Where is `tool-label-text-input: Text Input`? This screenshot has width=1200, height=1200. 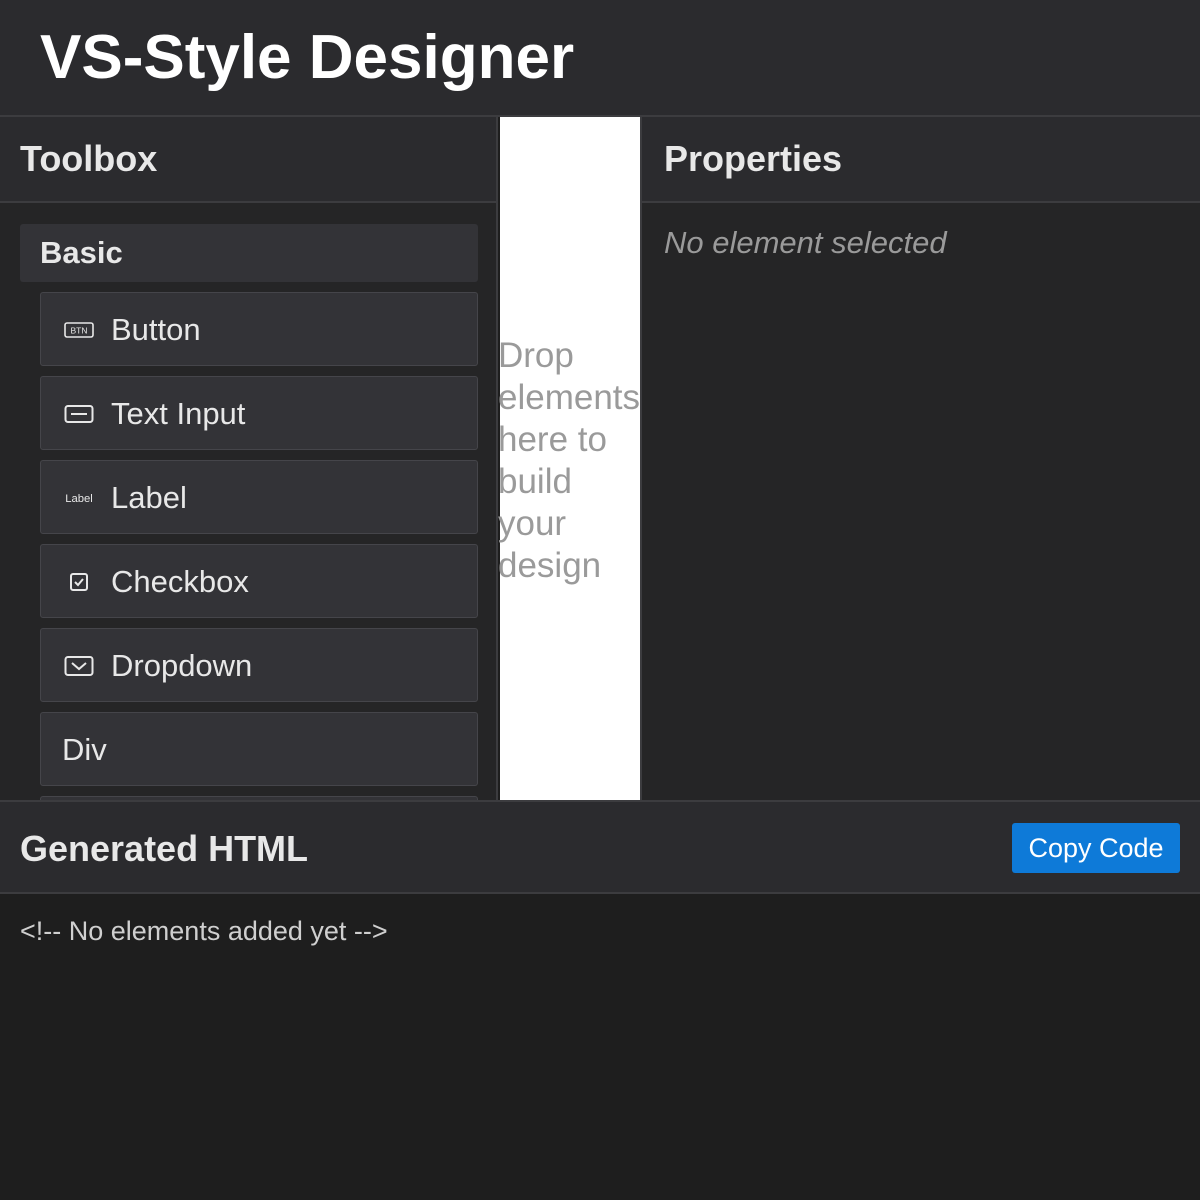
tool-label-text-input: Text Input is located at coordinates (178, 413).